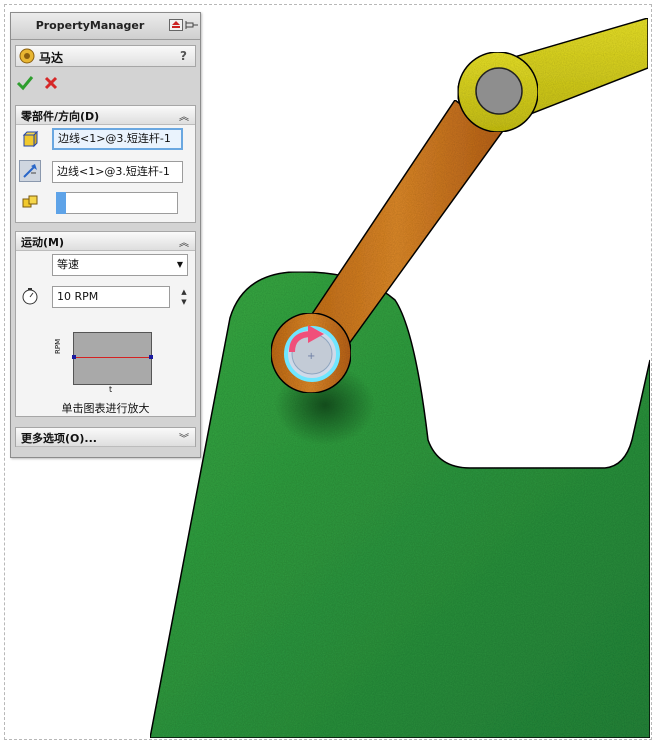  I want to click on graph-start-point, so click(74, 357).